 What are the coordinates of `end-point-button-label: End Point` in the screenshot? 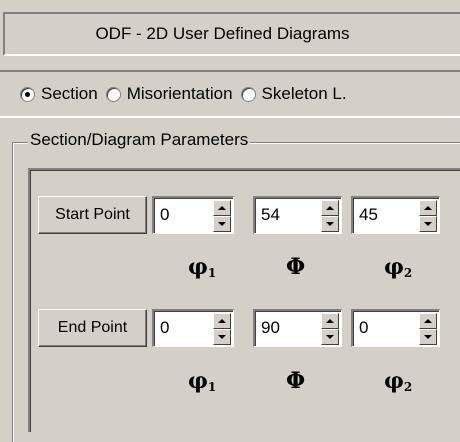 It's located at (92, 327).